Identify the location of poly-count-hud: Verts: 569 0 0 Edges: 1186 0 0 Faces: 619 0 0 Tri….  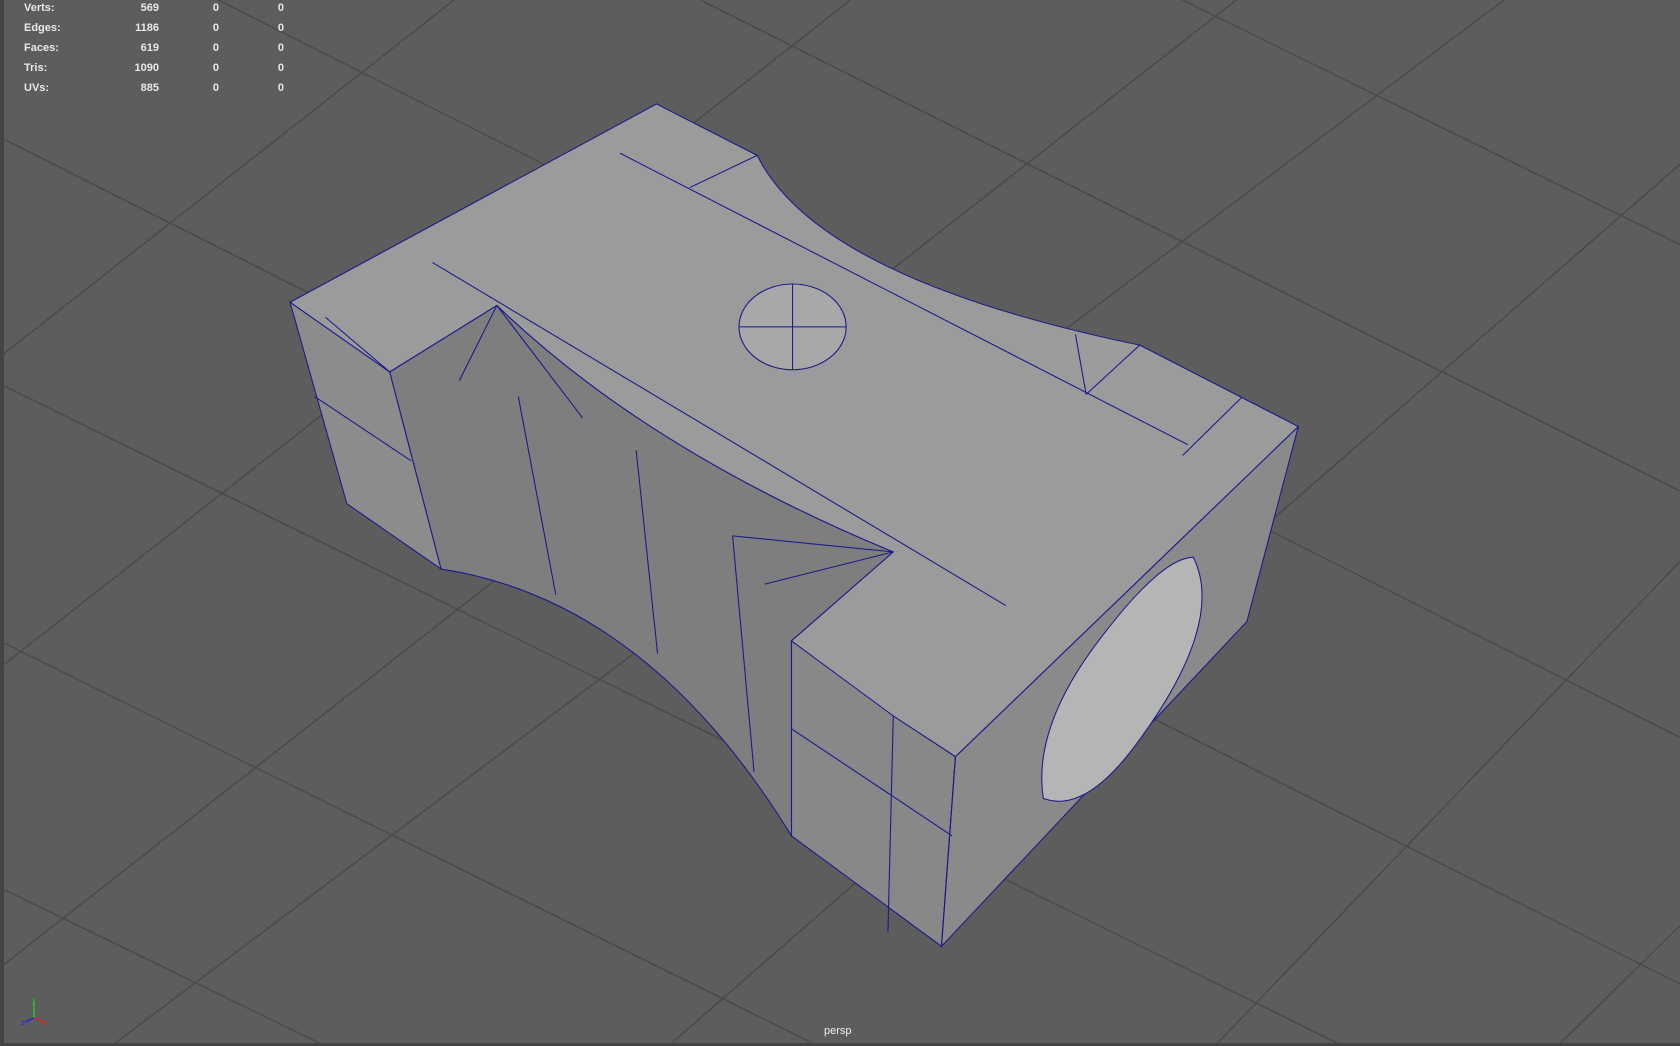
(154, 50).